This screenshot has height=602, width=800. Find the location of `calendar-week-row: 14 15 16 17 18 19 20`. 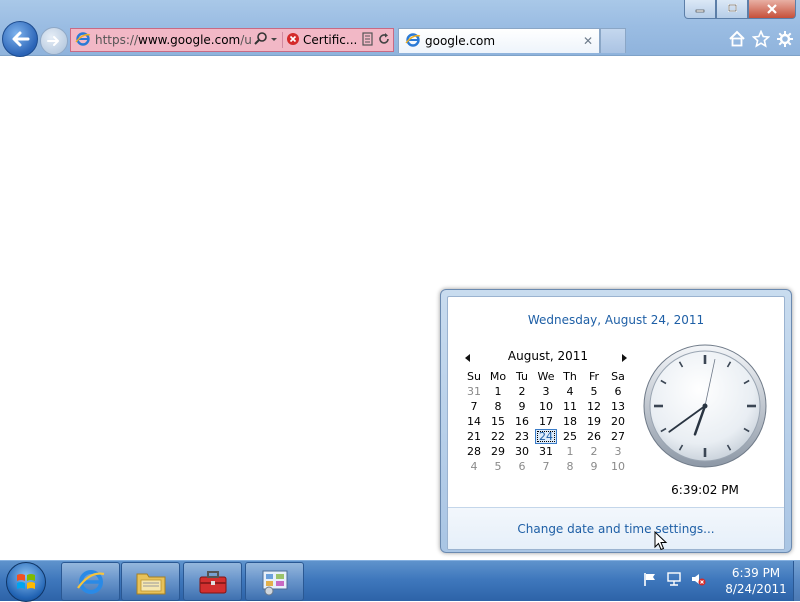

calendar-week-row: 14 15 16 17 18 19 20 is located at coordinates (546, 421).